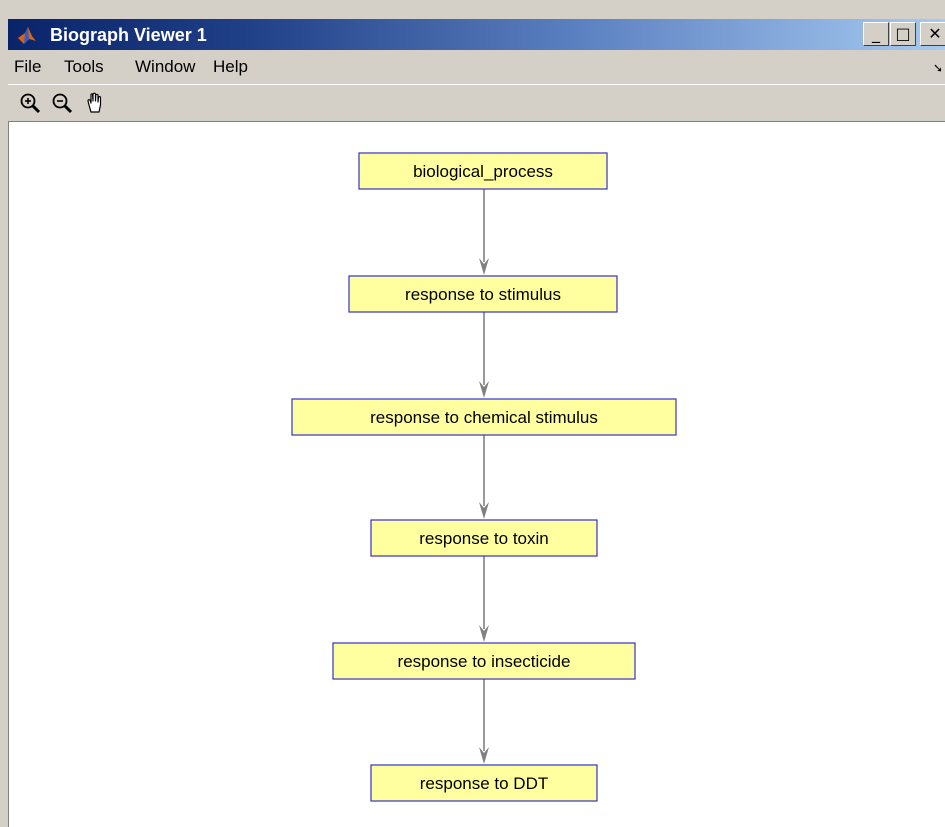 The height and width of the screenshot is (827, 945). I want to click on node-label: response to DDT, so click(484, 783).